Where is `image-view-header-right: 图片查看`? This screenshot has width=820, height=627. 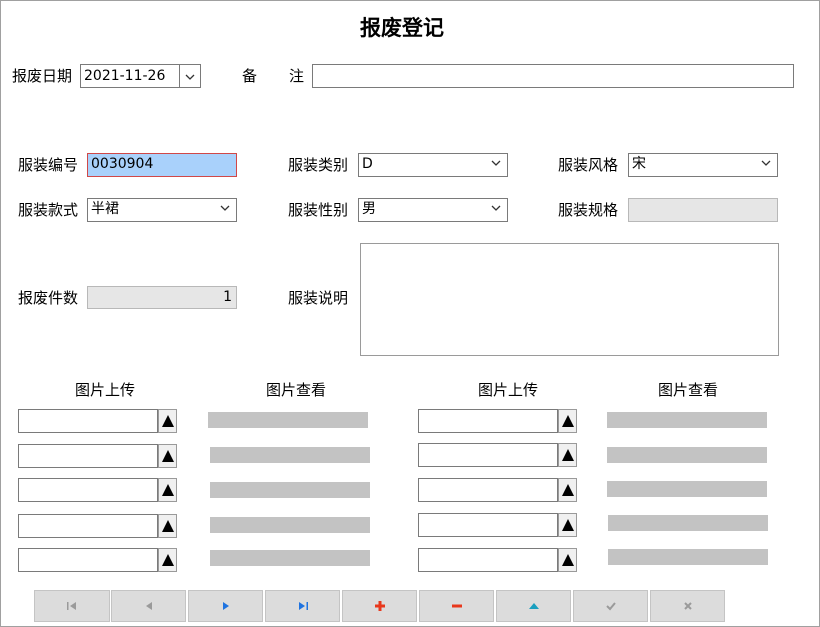
image-view-header-right: 图片查看 is located at coordinates (688, 390).